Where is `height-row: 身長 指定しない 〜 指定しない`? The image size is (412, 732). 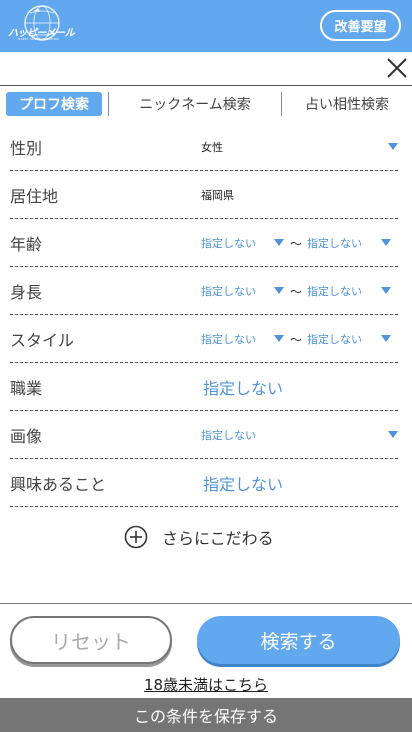 height-row: 身長 指定しない 〜 指定しない is located at coordinates (204, 291).